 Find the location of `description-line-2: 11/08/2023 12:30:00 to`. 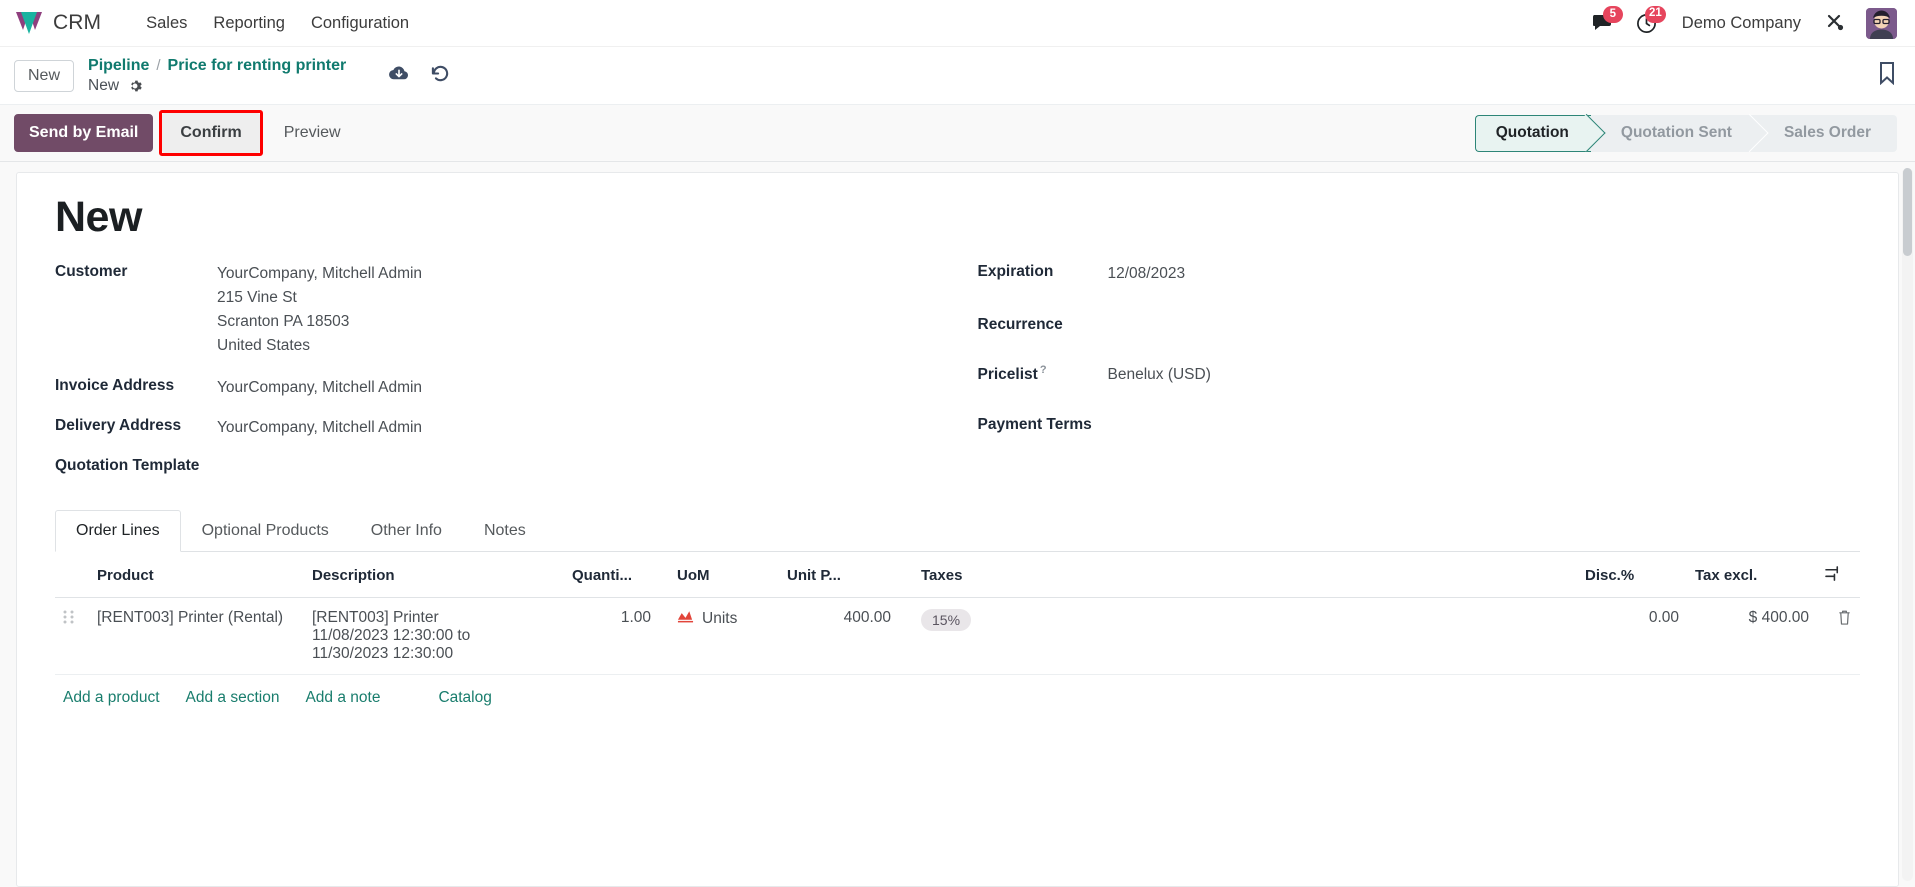

description-line-2: 11/08/2023 12:30:00 to is located at coordinates (391, 636).